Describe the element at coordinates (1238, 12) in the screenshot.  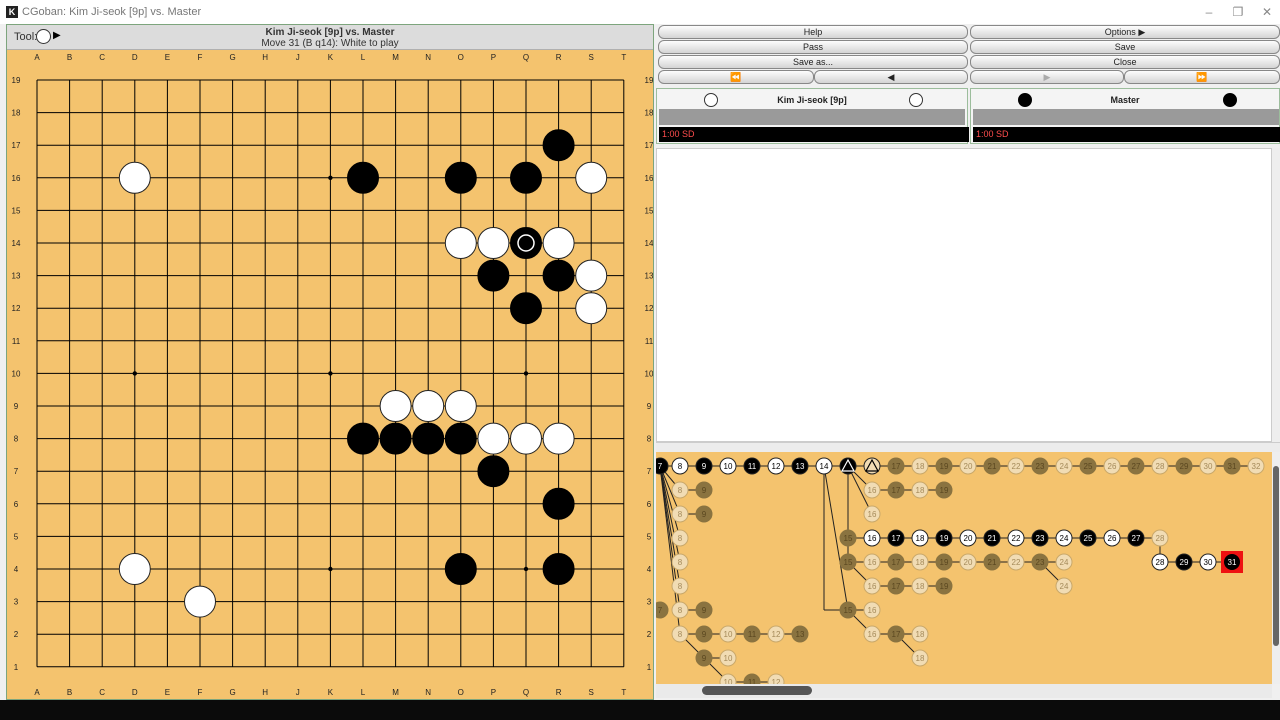
I see `maximize-icon: ❐` at that location.